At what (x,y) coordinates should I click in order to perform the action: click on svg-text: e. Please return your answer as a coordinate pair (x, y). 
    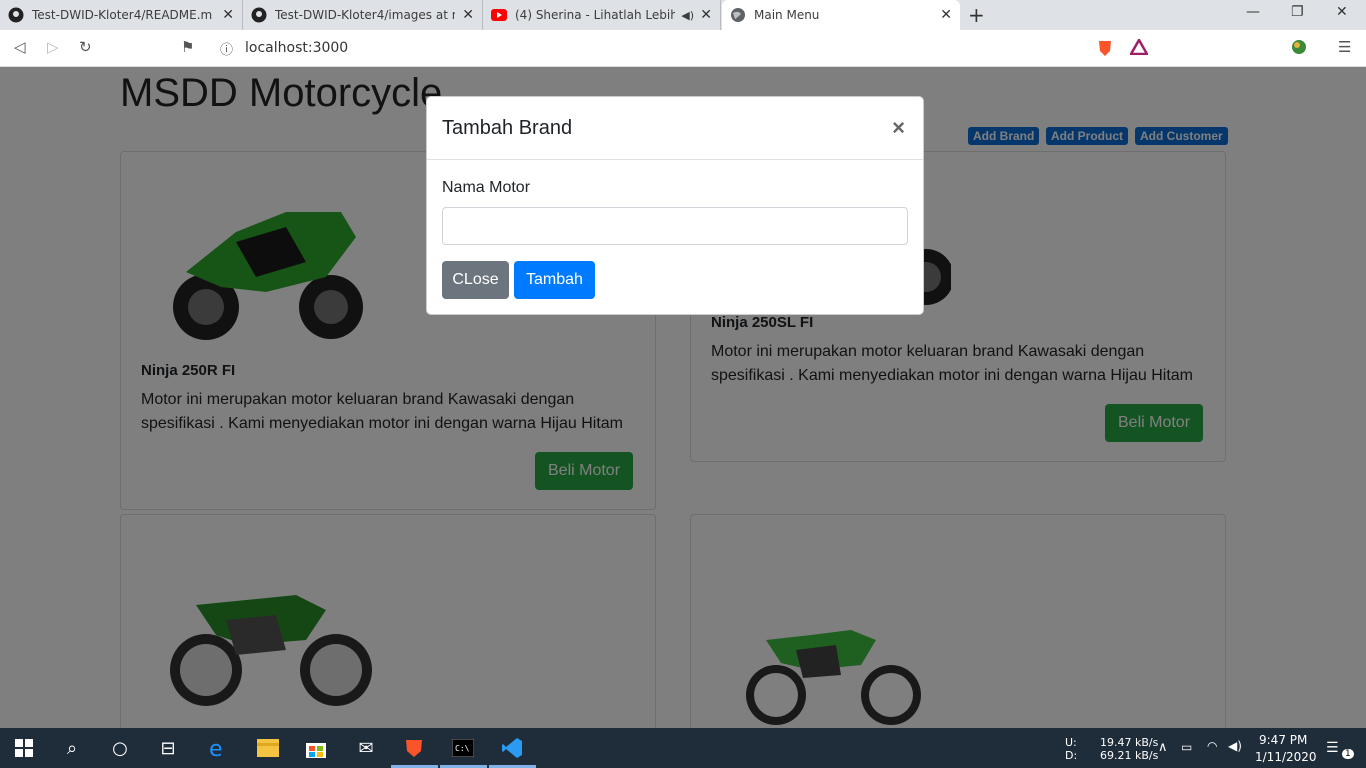
    Looking at the image, I should click on (216, 748).